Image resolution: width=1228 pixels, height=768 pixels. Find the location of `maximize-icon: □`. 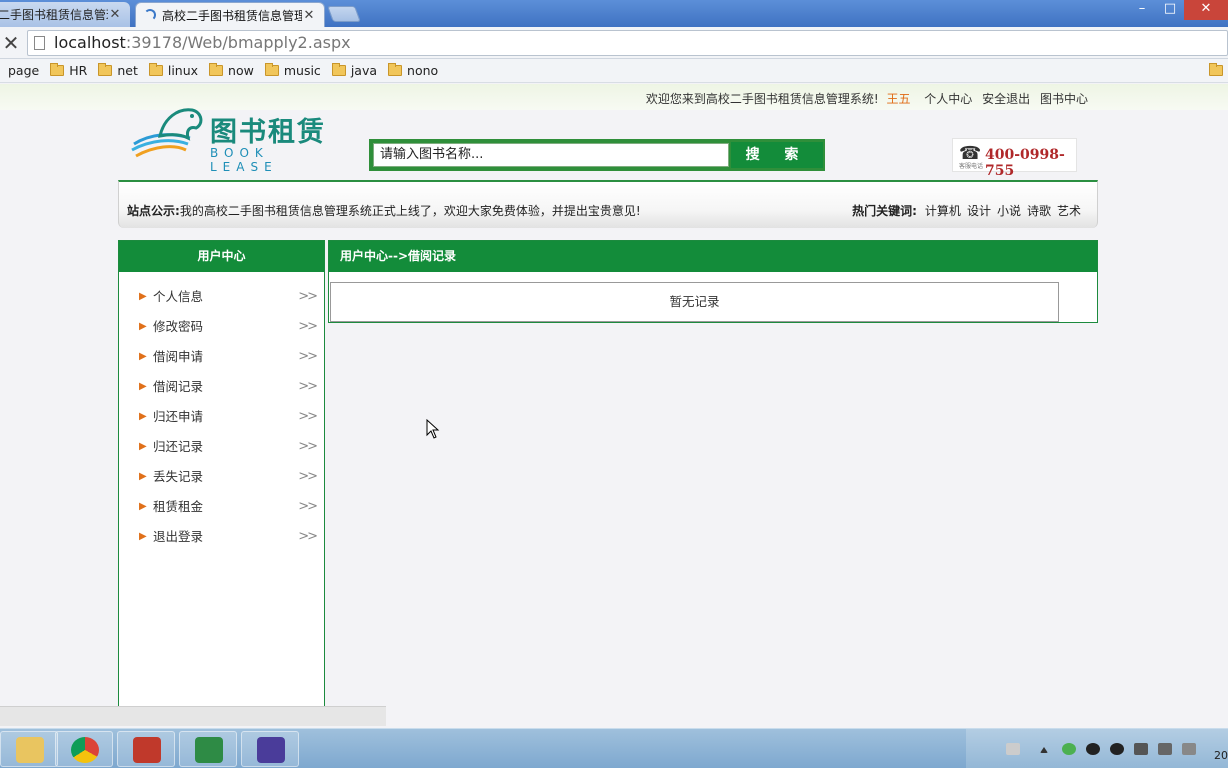

maximize-icon: □ is located at coordinates (1170, 10).